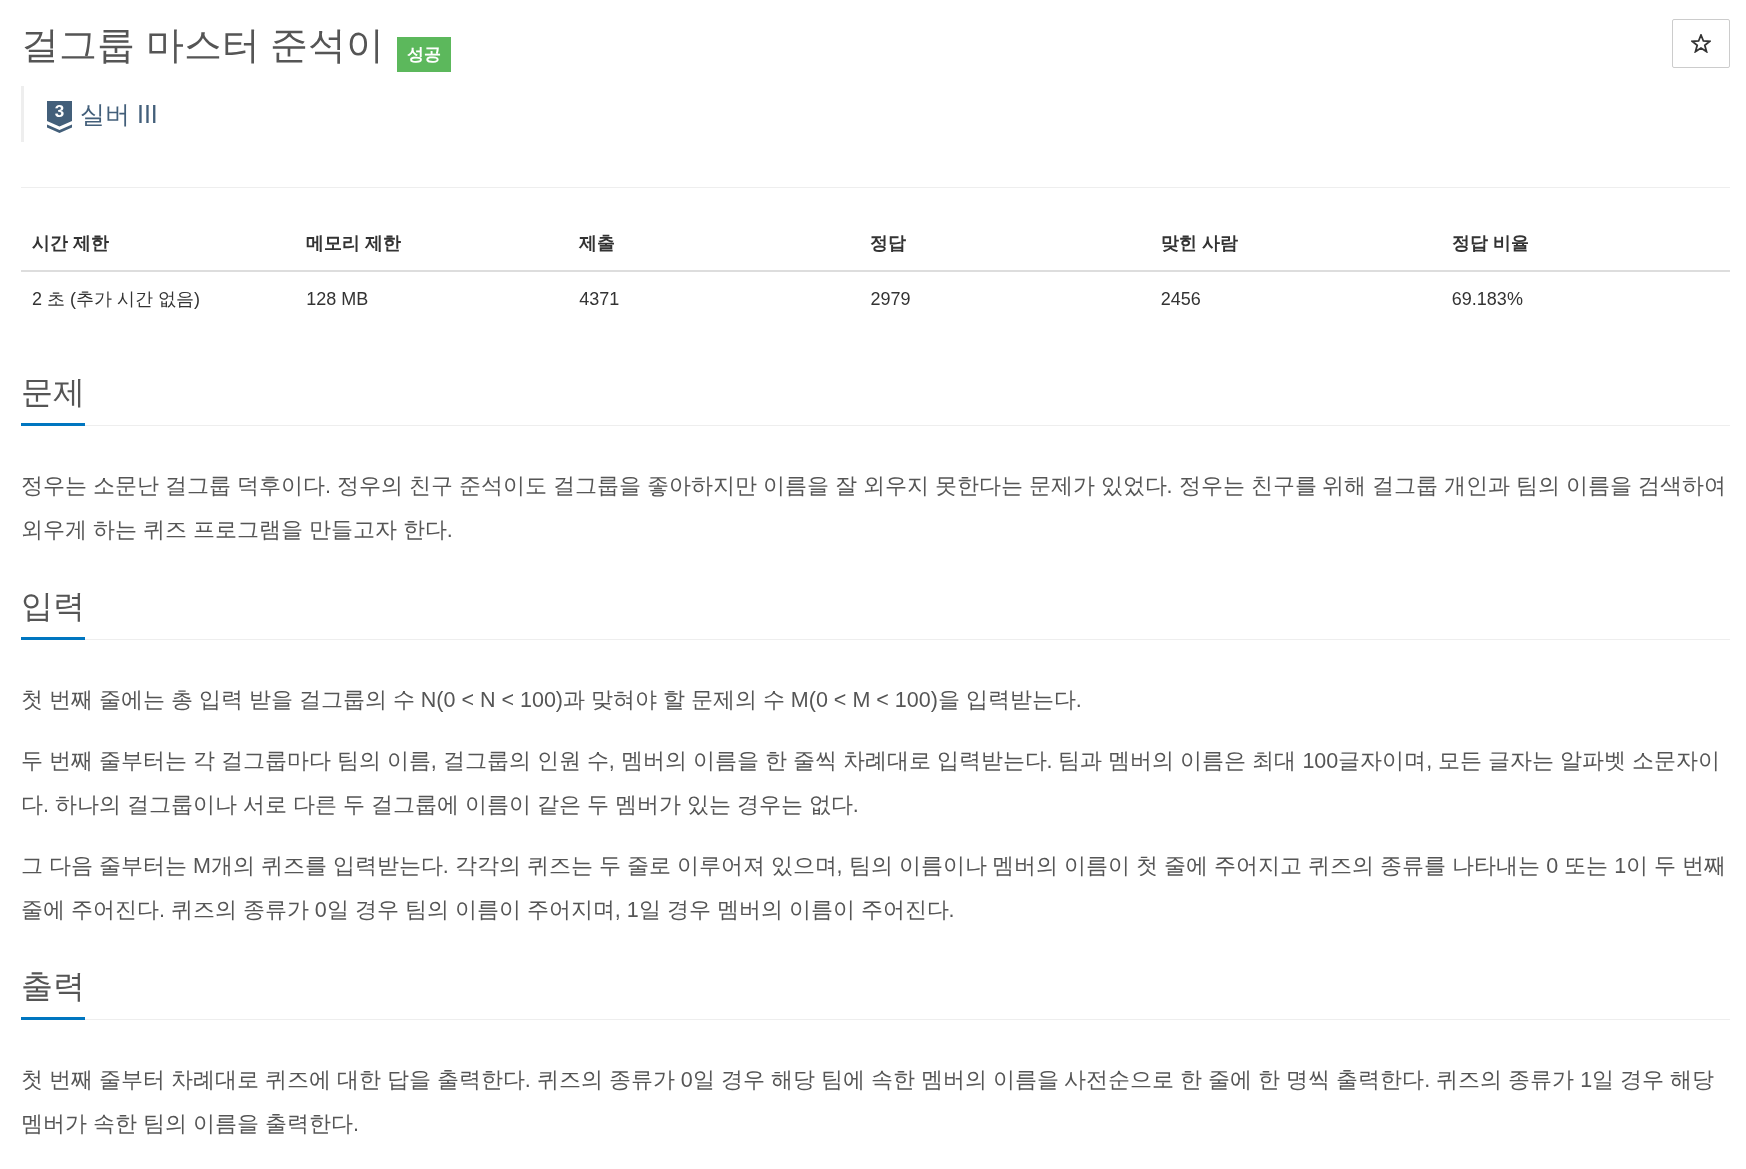  Describe the element at coordinates (714, 244) in the screenshot. I see `column-header: 제출` at that location.